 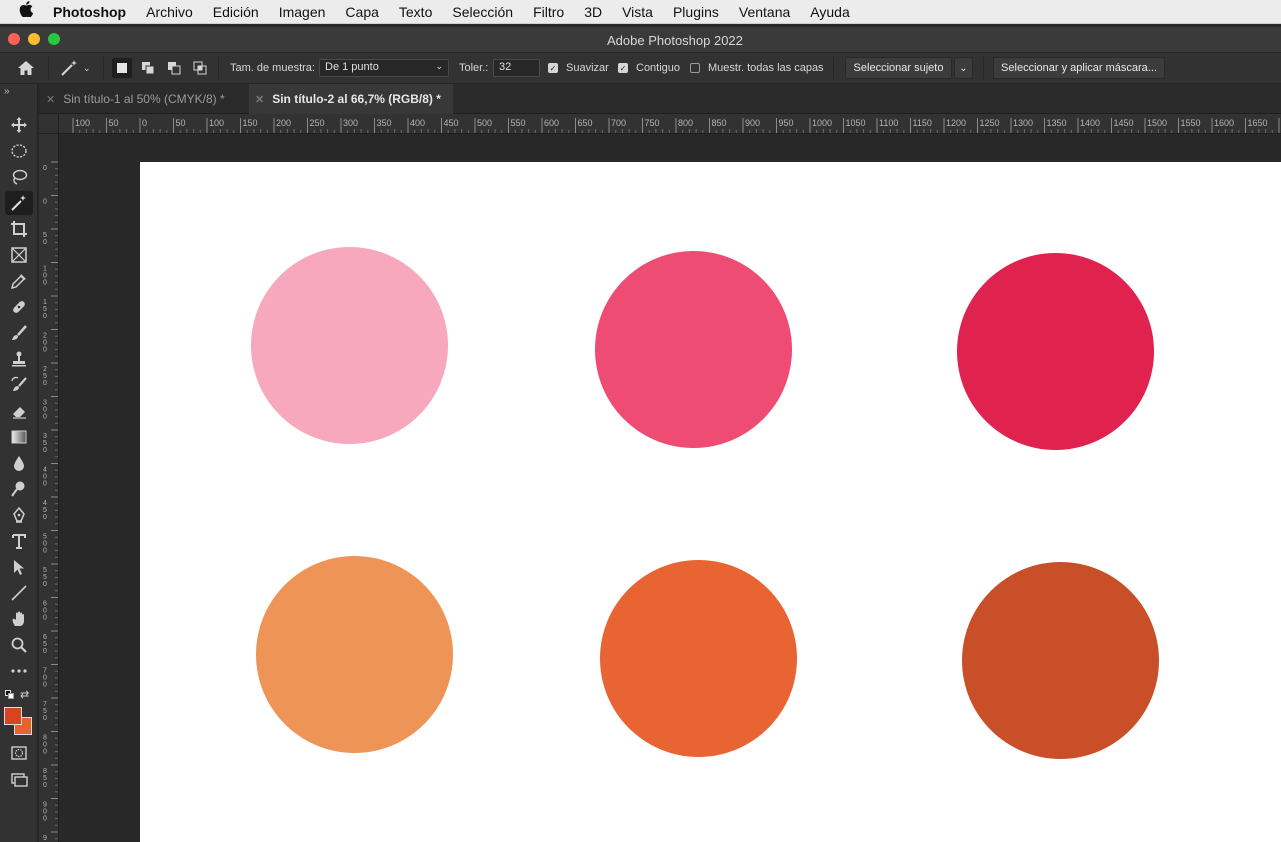 What do you see at coordinates (7, 91) in the screenshot?
I see `collapse-panel-icon: »` at bounding box center [7, 91].